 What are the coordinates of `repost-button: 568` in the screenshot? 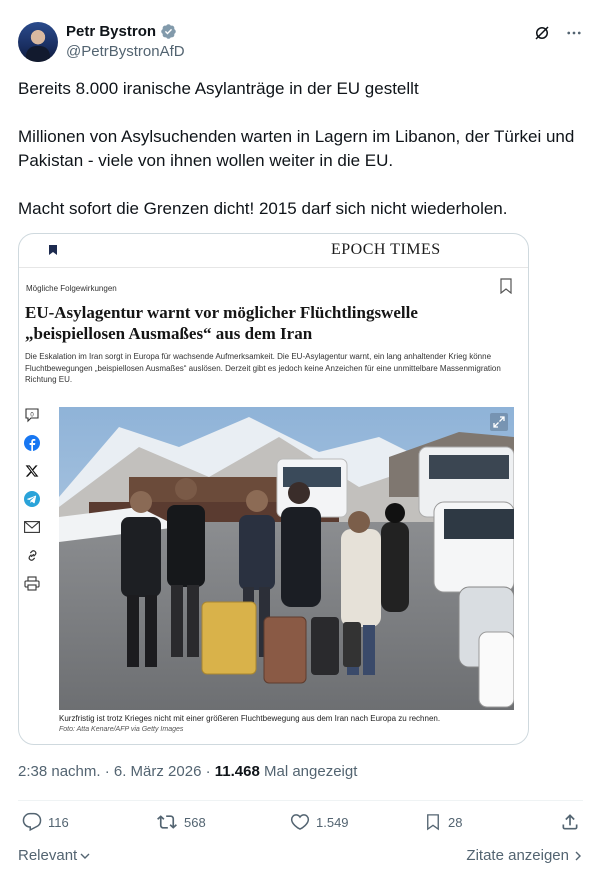 It's located at (181, 822).